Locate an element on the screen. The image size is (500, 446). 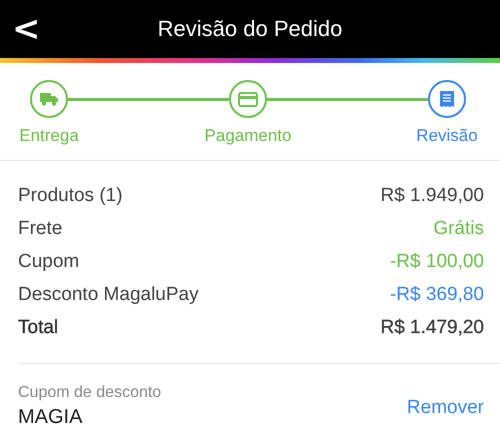
step-label: Entrega is located at coordinates (49, 136).